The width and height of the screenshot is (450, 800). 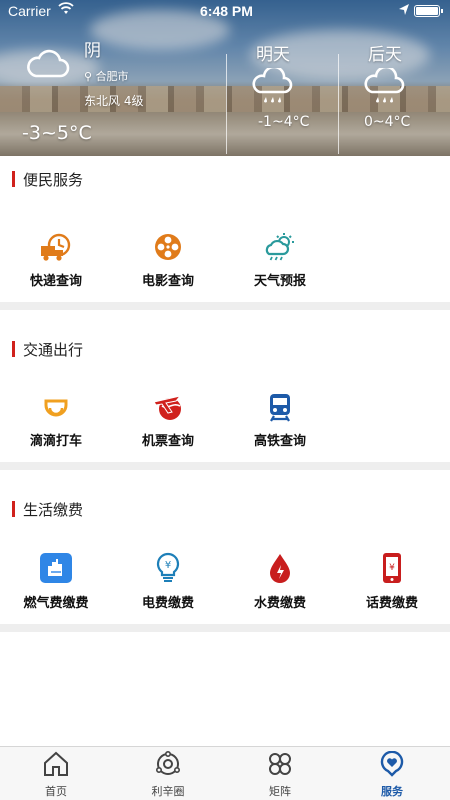 What do you see at coordinates (66, 8) in the screenshot?
I see `wifi-icon` at bounding box center [66, 8].